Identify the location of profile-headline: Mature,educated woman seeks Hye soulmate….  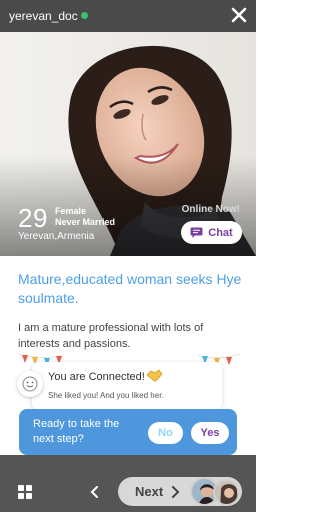
(130, 288).